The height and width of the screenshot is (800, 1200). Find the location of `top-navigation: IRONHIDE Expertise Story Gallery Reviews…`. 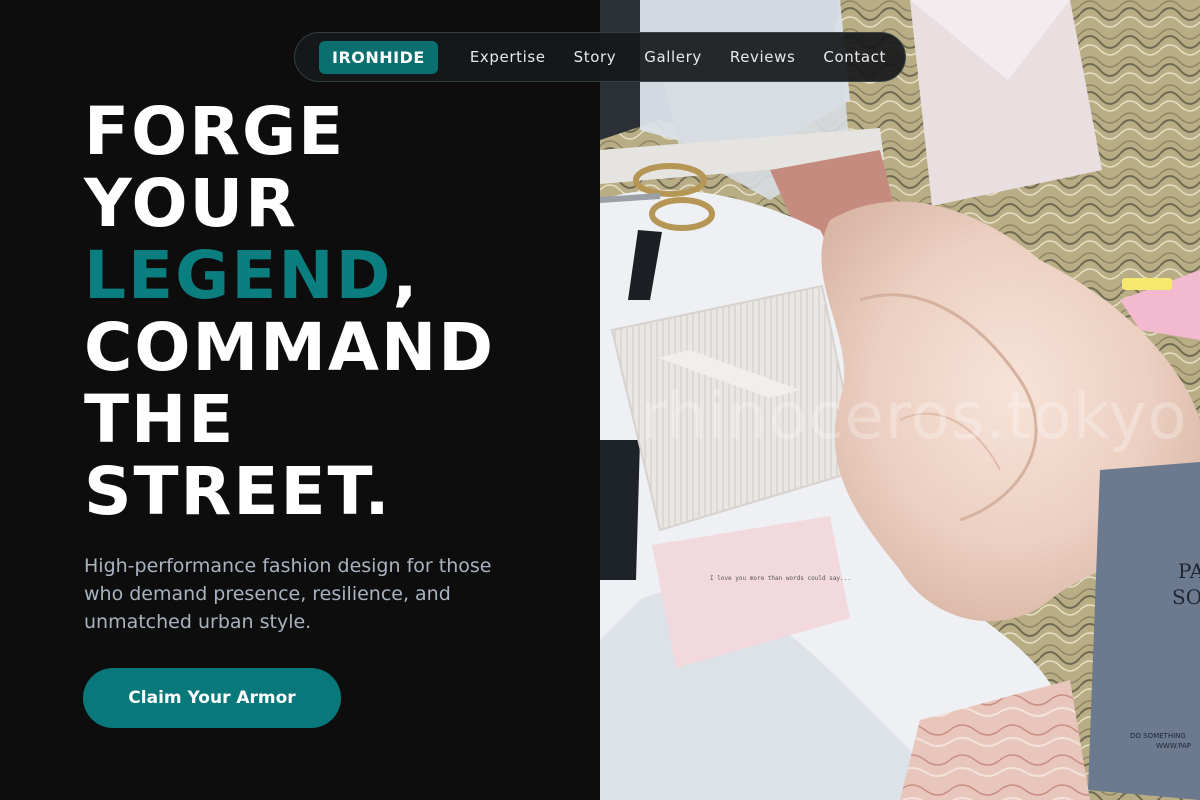

top-navigation: IRONHIDE Expertise Story Gallery Reviews… is located at coordinates (600, 57).